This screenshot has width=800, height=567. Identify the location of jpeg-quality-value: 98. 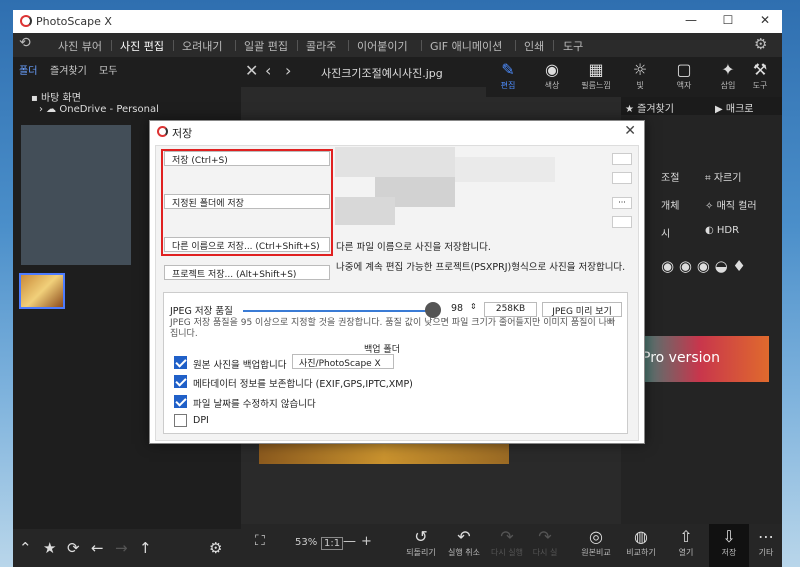
(457, 308).